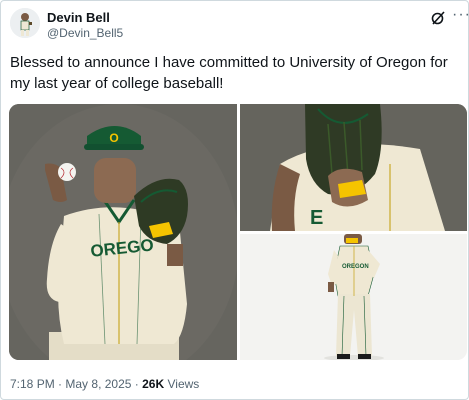  Describe the element at coordinates (153, 384) in the screenshot. I see `views-count: 26K` at that location.